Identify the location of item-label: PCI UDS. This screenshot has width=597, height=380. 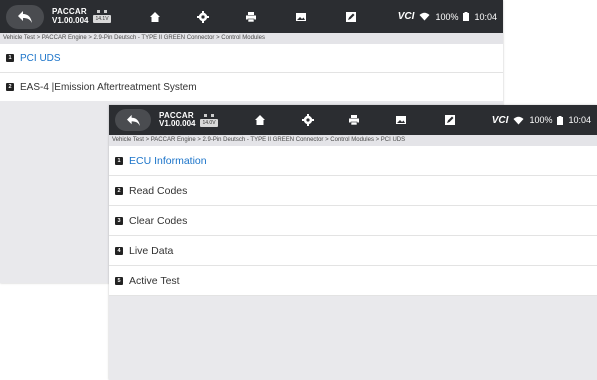
(40, 58).